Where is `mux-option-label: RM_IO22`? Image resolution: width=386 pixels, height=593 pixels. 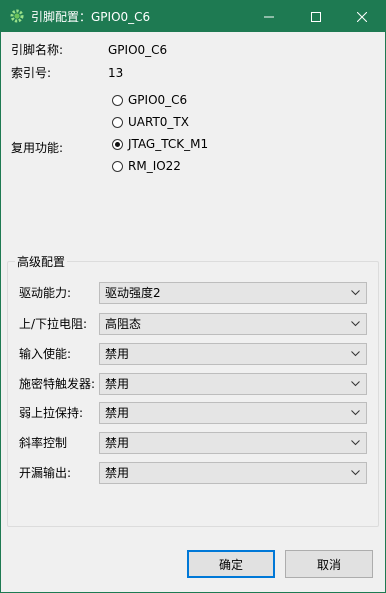
mux-option-label: RM_IO22 is located at coordinates (154, 166).